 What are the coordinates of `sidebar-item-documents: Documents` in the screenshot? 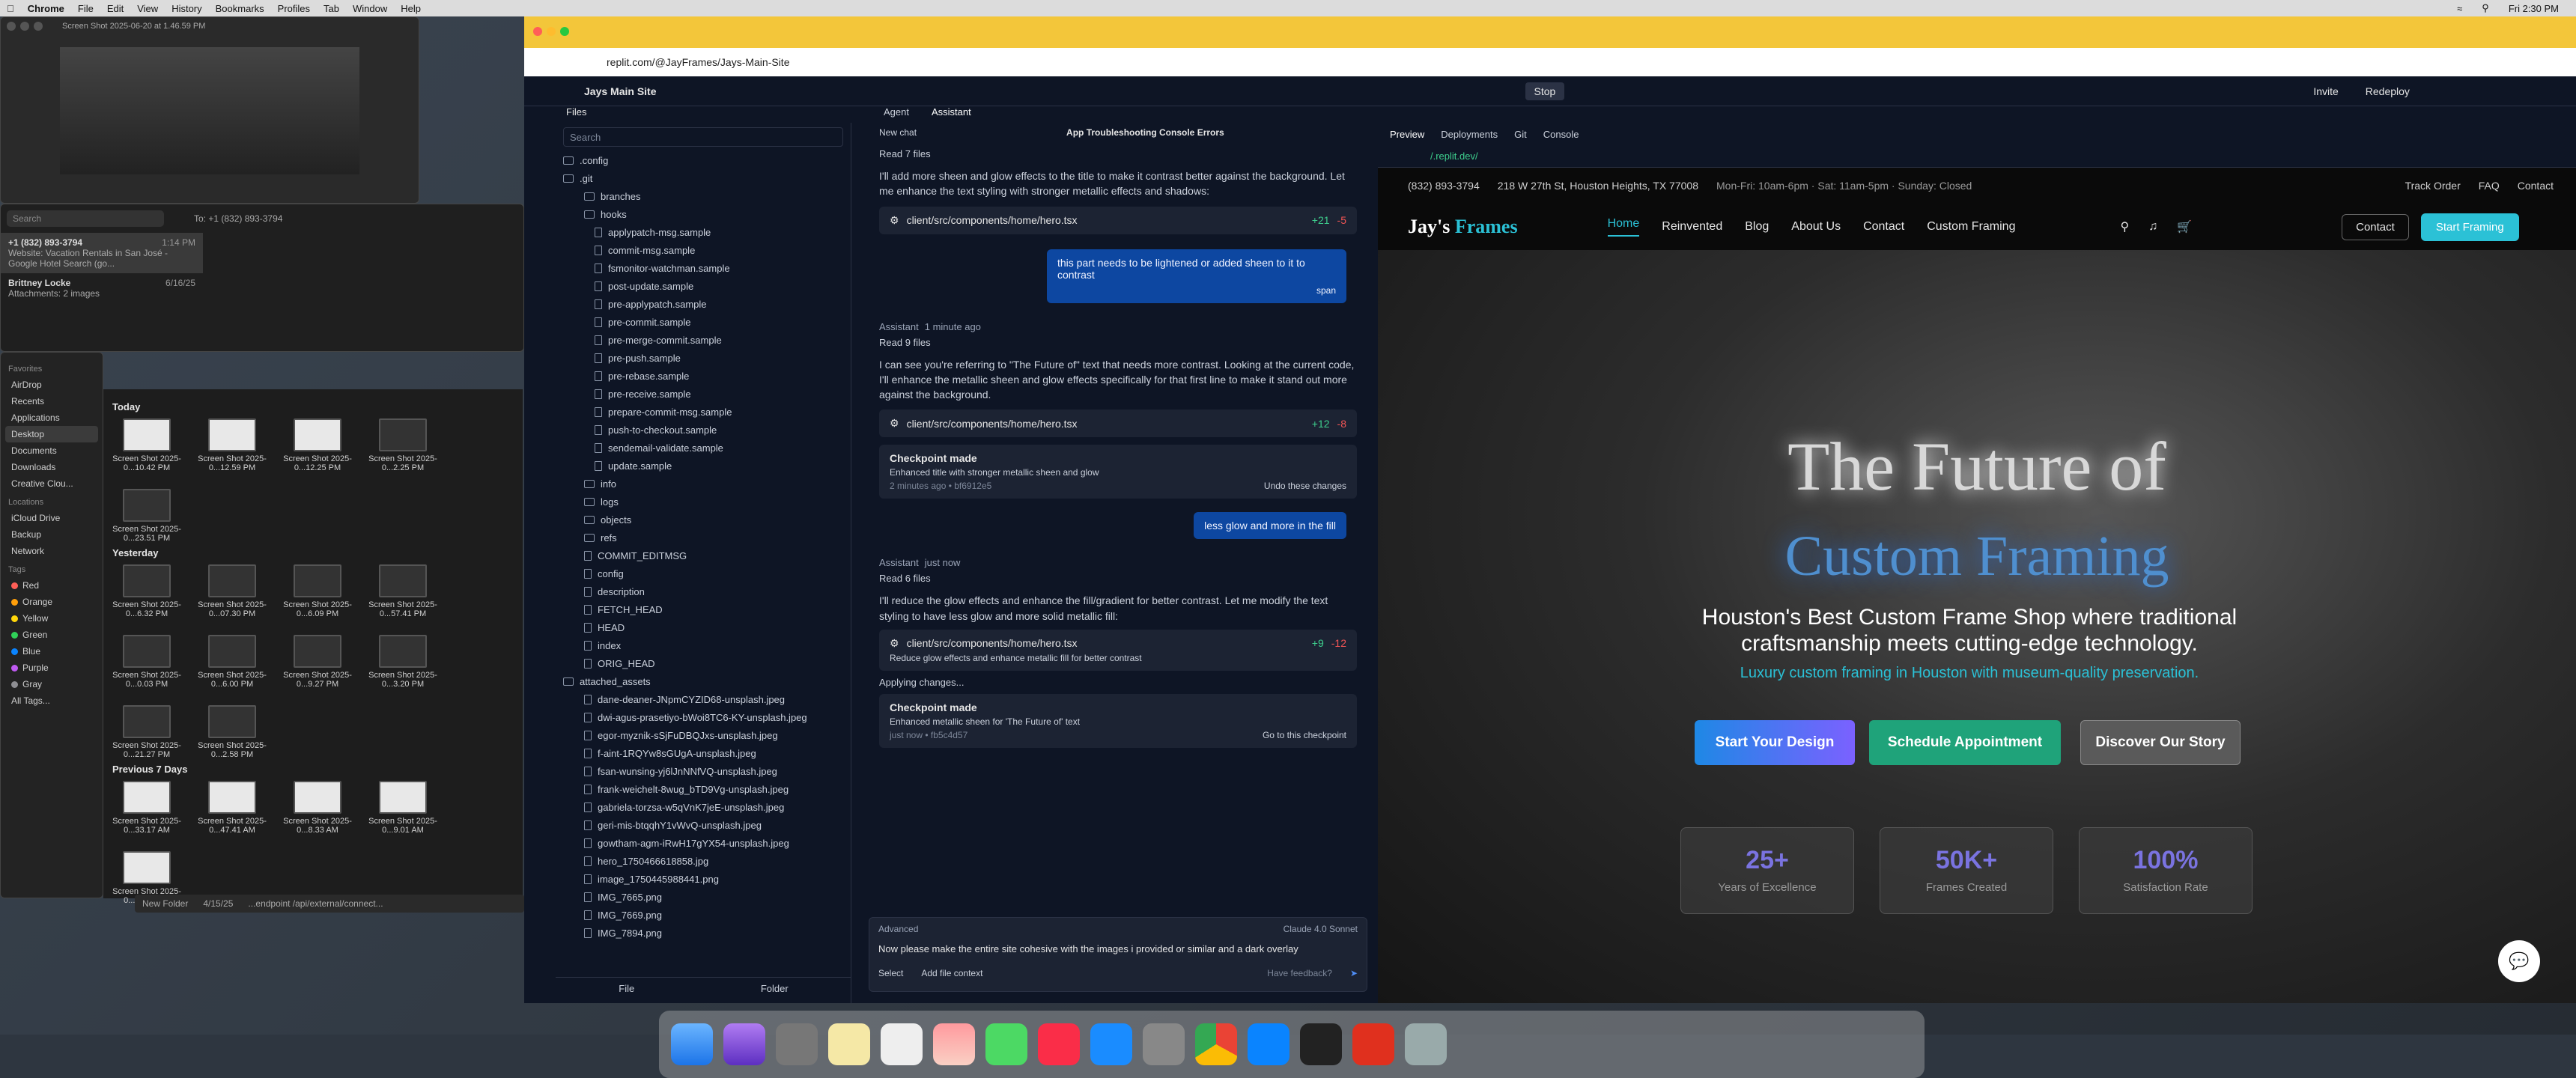 It's located at (51, 450).